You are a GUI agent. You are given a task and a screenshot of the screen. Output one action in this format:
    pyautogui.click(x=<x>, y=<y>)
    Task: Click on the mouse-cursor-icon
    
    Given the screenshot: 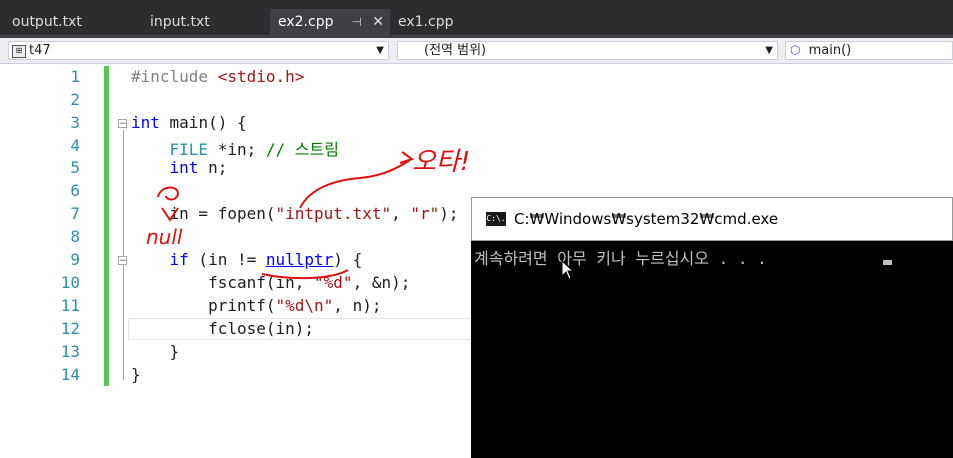 What is the action you would take?
    pyautogui.click(x=568, y=270)
    